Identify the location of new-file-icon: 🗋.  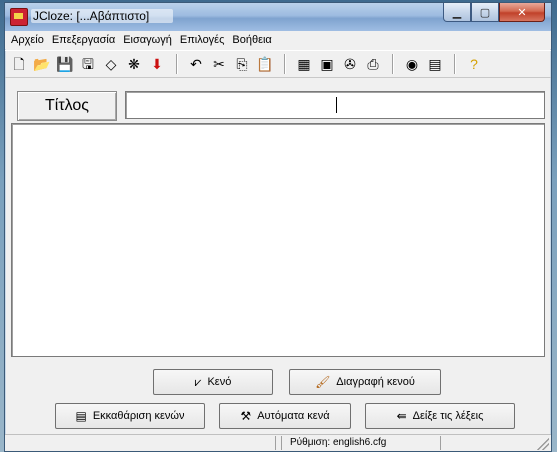
(19, 64).